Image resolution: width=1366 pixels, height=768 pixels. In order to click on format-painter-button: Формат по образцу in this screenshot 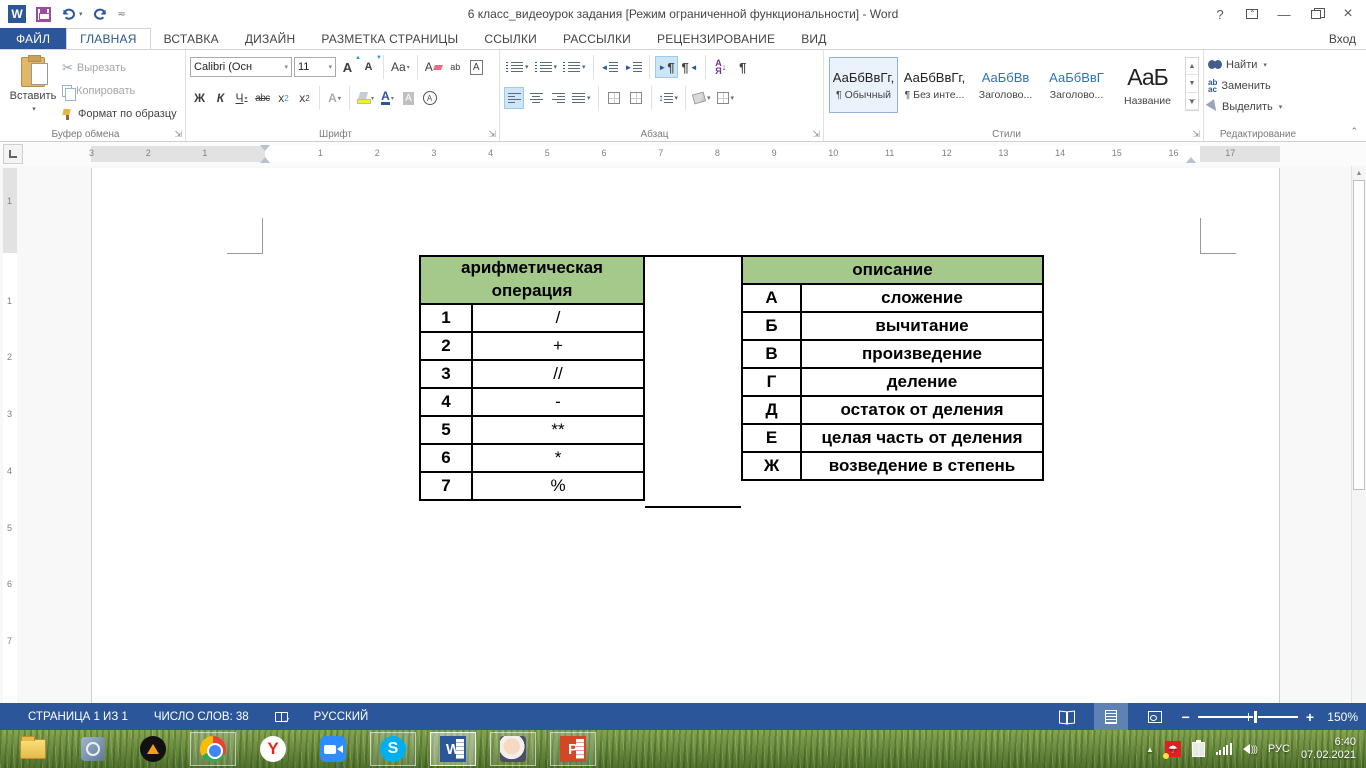, I will do `click(119, 114)`.